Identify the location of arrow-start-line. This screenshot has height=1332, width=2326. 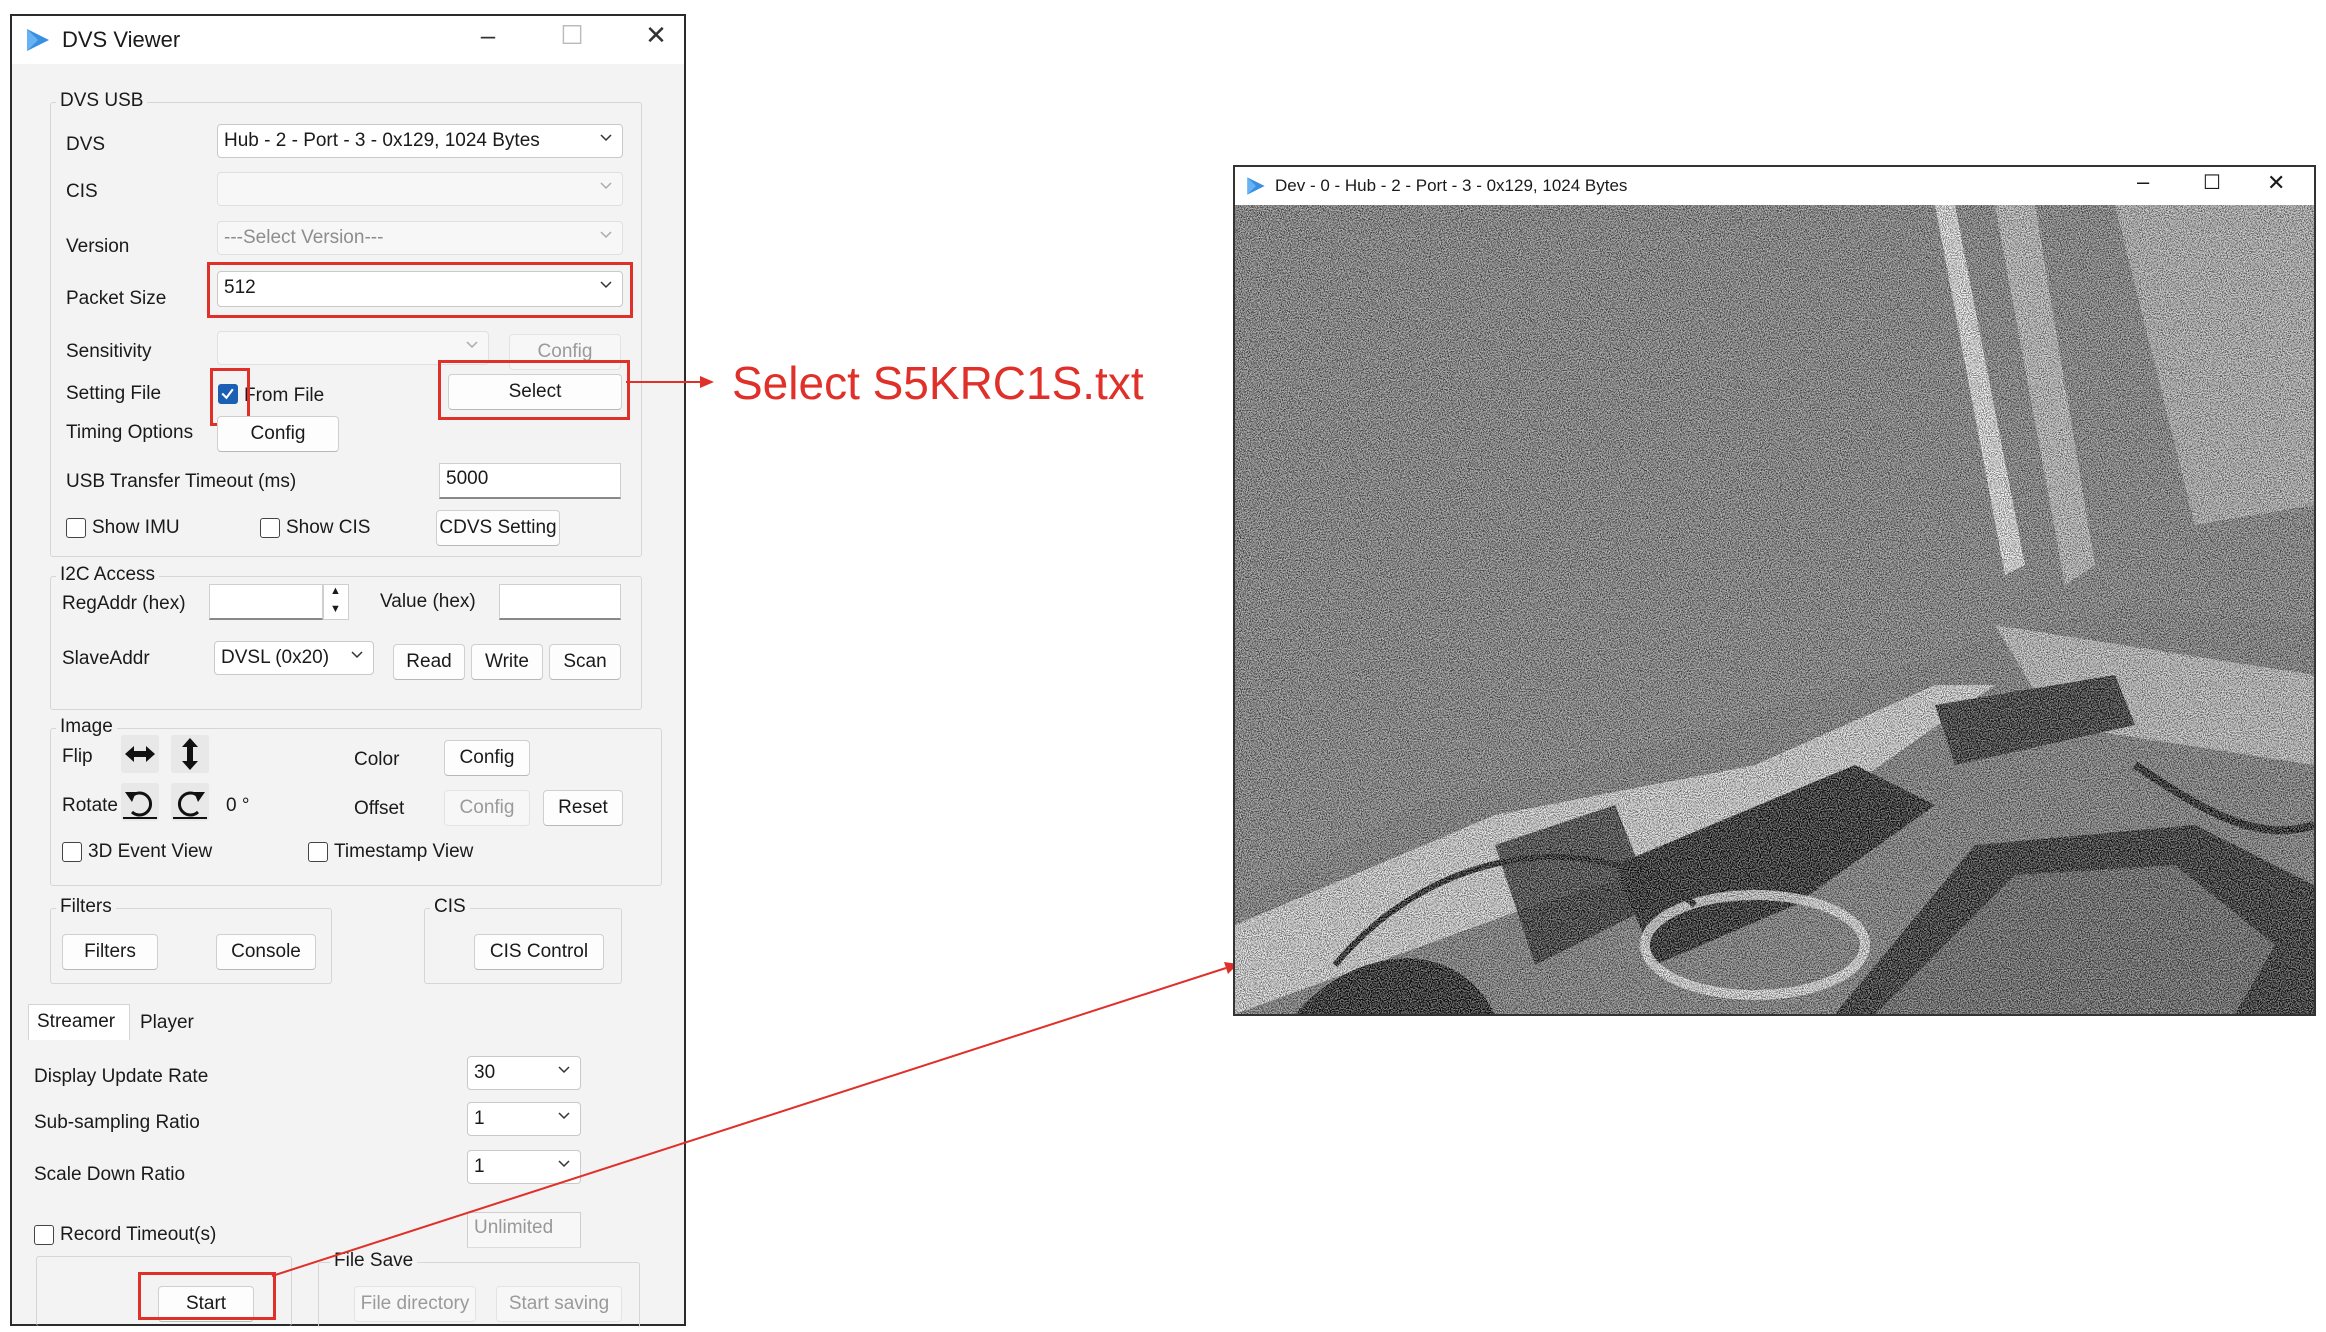
(749, 1122).